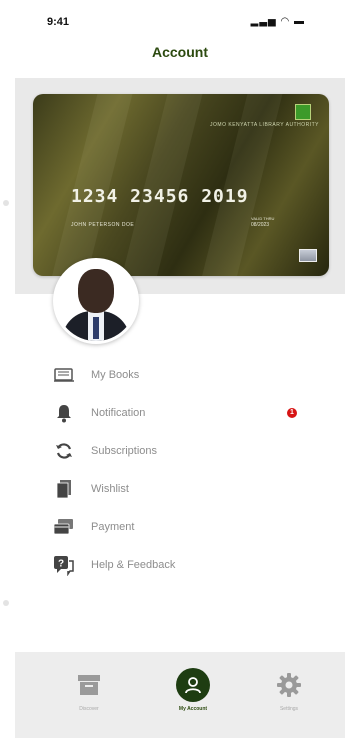  What do you see at coordinates (183, 527) in the screenshot?
I see `menu-item-payment: Payment` at bounding box center [183, 527].